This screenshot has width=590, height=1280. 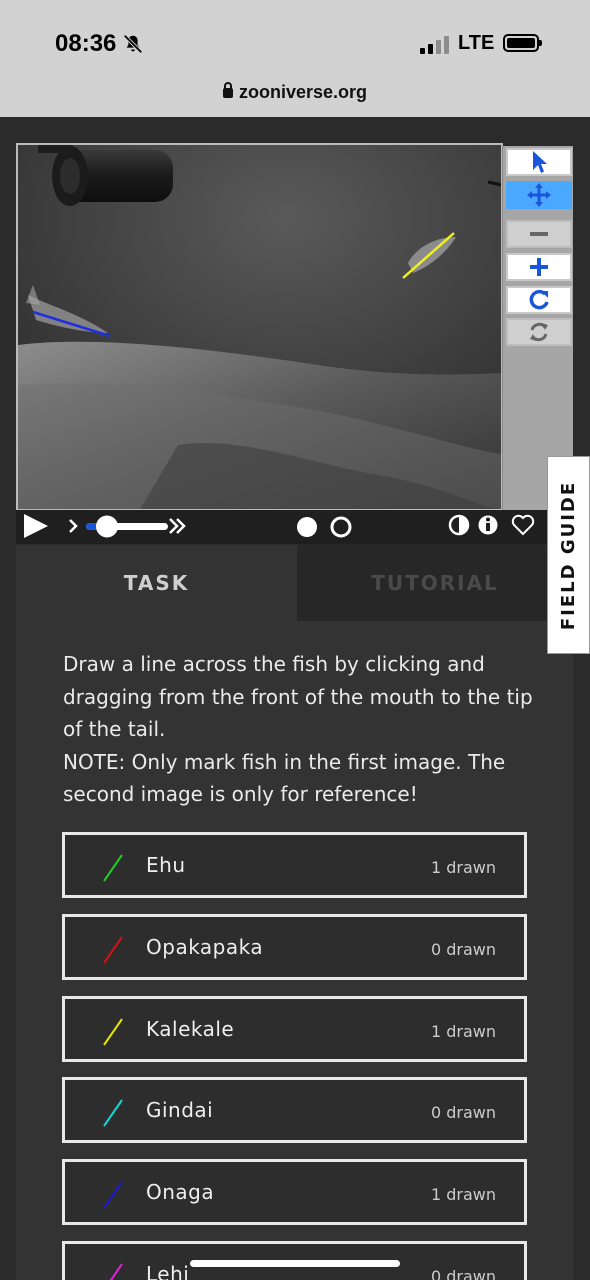 I want to click on move-arrows-icon, so click(x=539, y=195).